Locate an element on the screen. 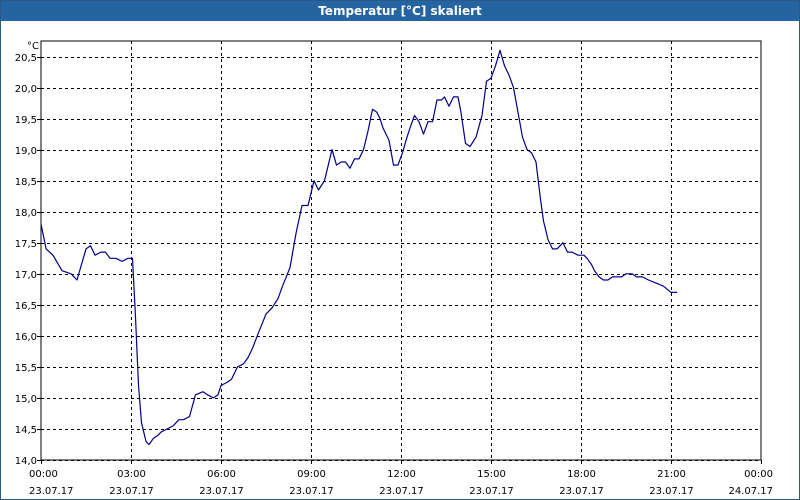 This screenshot has height=500, width=800. x-tick-time-label: 09:00 is located at coordinates (311, 474).